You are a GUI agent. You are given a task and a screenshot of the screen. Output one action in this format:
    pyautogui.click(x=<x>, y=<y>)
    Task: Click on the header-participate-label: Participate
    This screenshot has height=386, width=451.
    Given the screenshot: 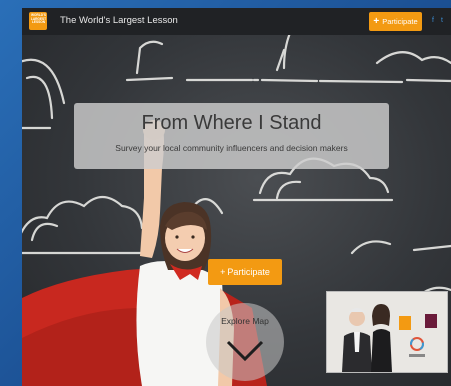 What is the action you would take?
    pyautogui.click(x=400, y=21)
    